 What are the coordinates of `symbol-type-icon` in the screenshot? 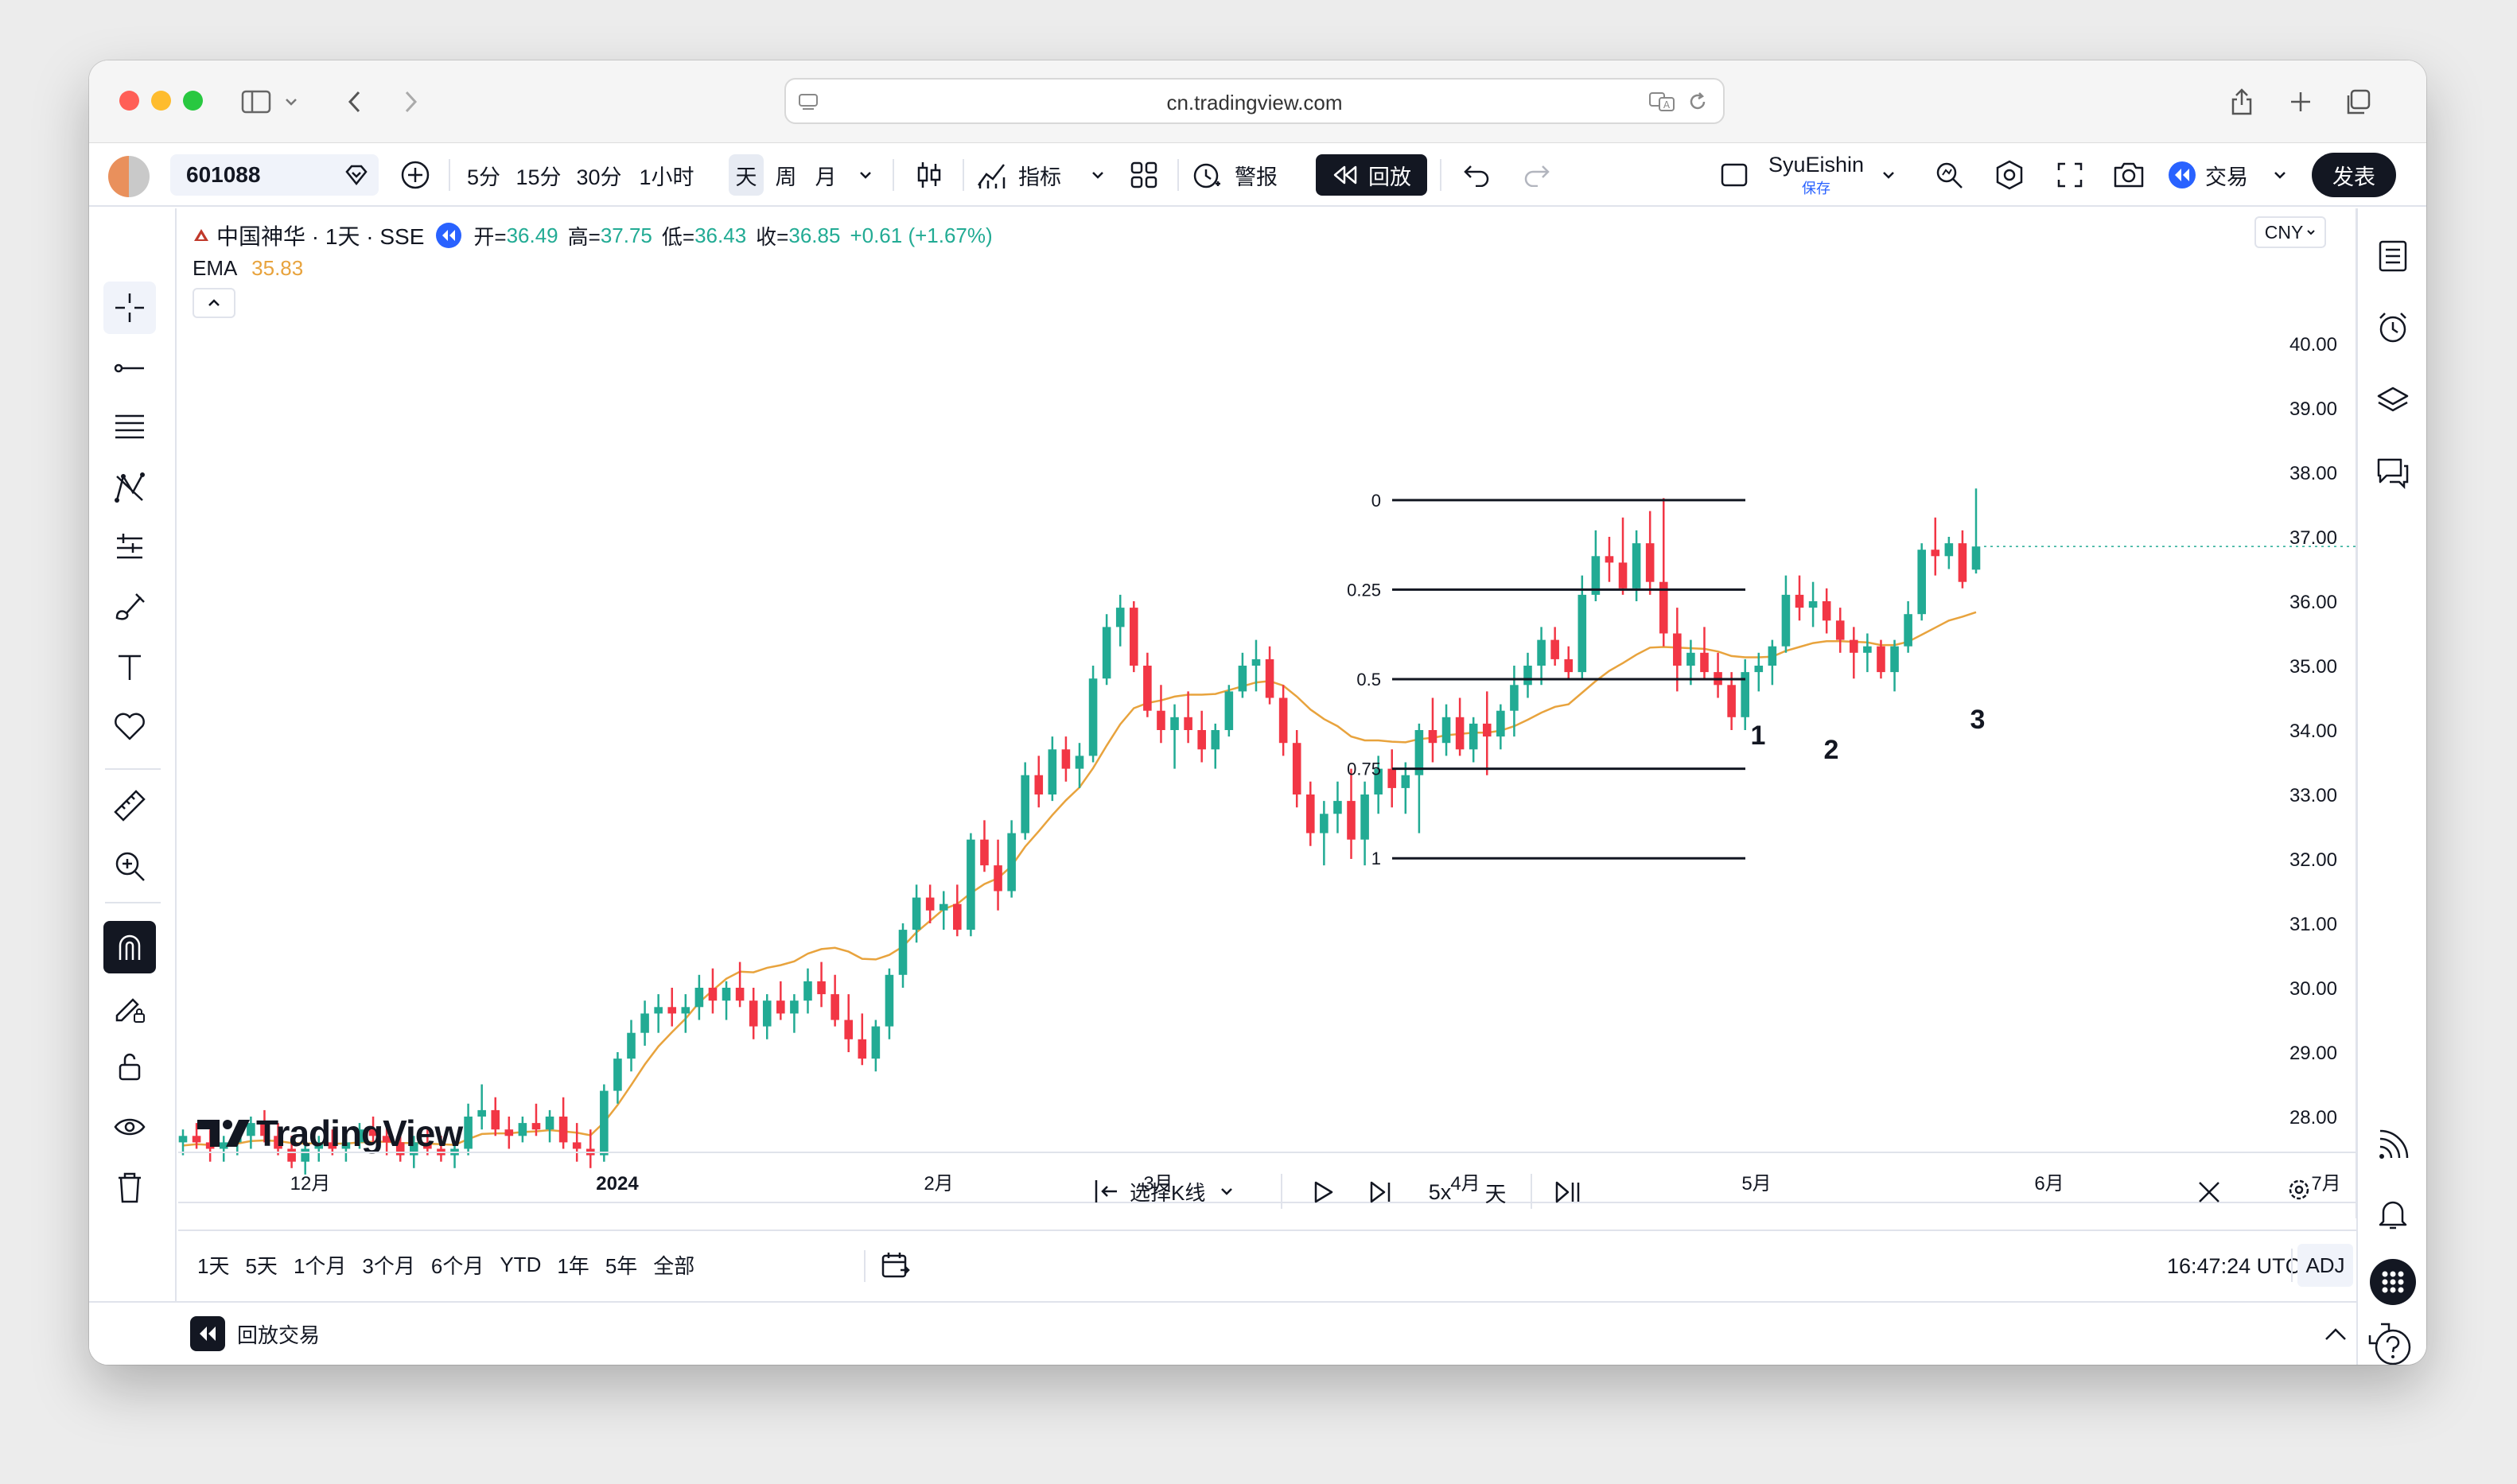 It's located at (356, 177).